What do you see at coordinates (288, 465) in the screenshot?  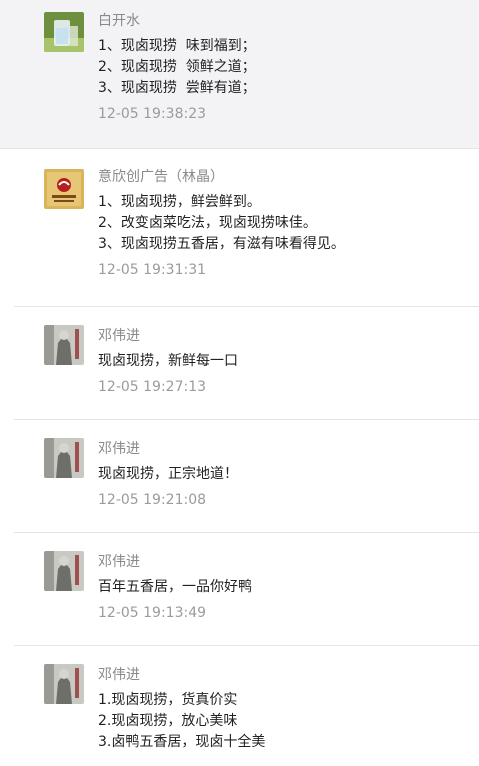 I see `comment-body: 邓伟进 现卤现捞，正宗地道！ 12-05 19:21:08` at bounding box center [288, 465].